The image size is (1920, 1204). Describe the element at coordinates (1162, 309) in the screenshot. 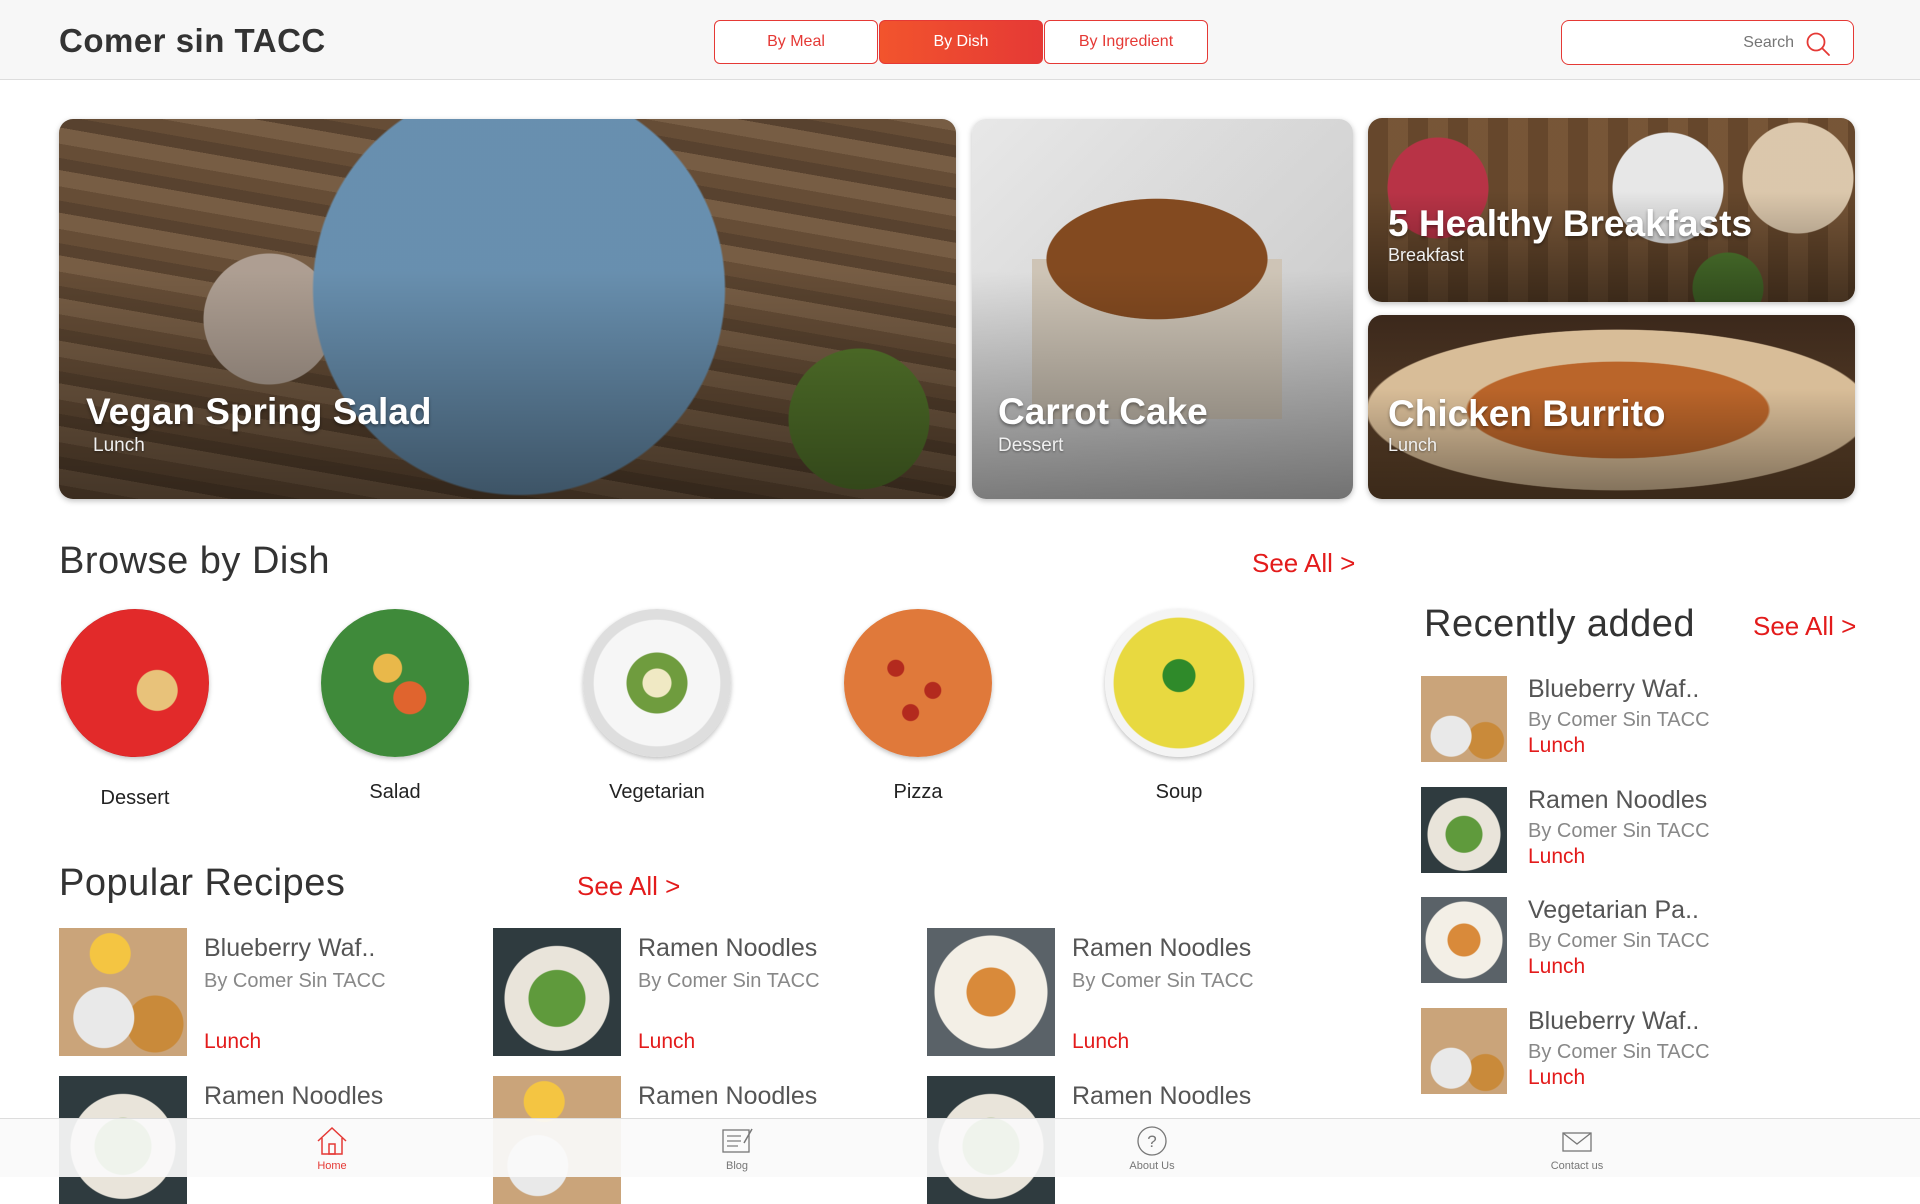

I see `featured-card-carrot-cake: Carrot Cake Dessert` at that location.